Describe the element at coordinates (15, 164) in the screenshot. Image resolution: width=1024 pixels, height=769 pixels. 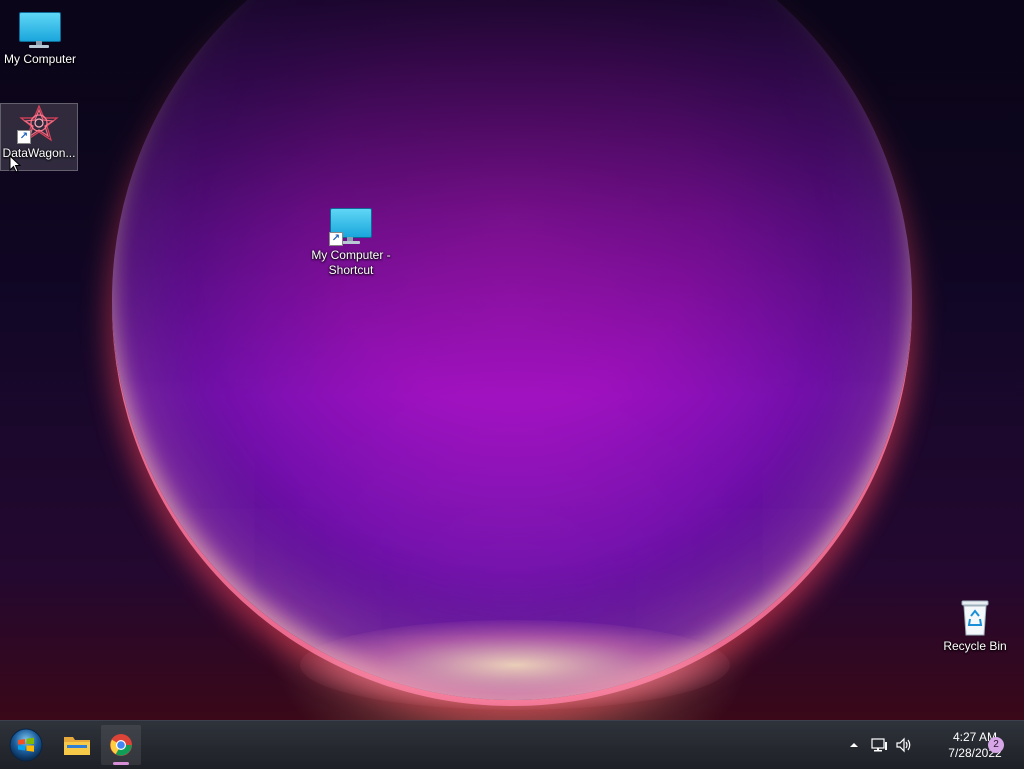
I see `mouse-cursor-icon` at that location.